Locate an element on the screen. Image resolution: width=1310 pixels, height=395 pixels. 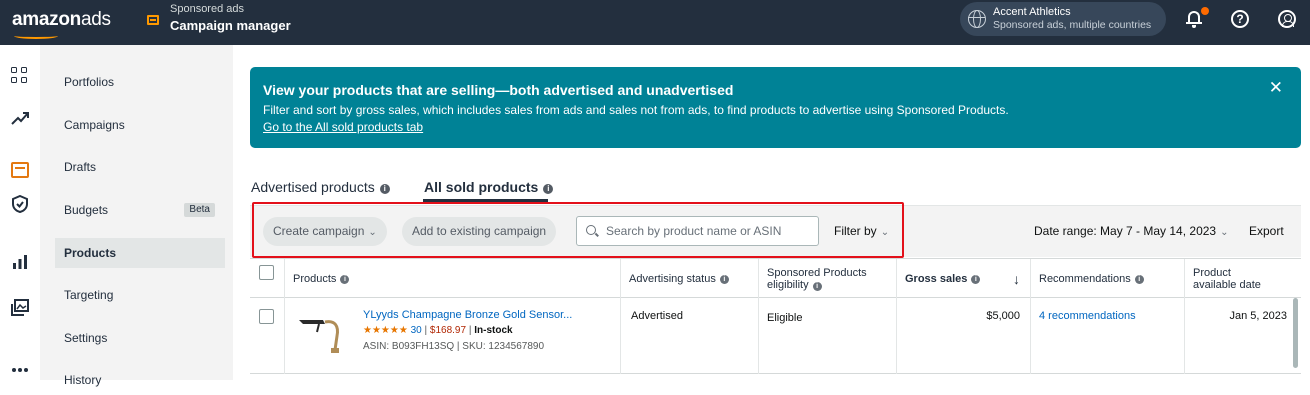
sidebar-item-label: Products is located at coordinates (90, 253).